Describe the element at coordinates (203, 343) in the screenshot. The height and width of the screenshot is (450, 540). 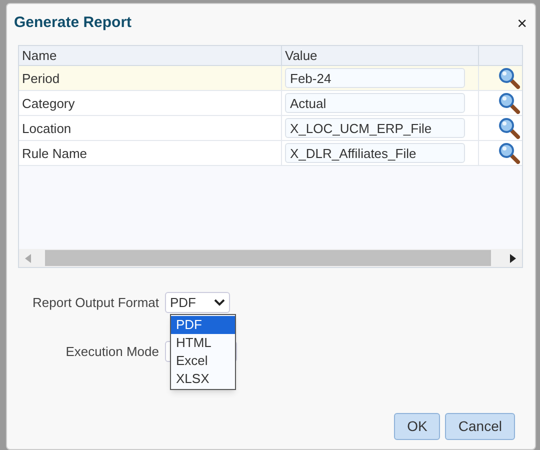
I see `dropdown-option: HTML` at that location.